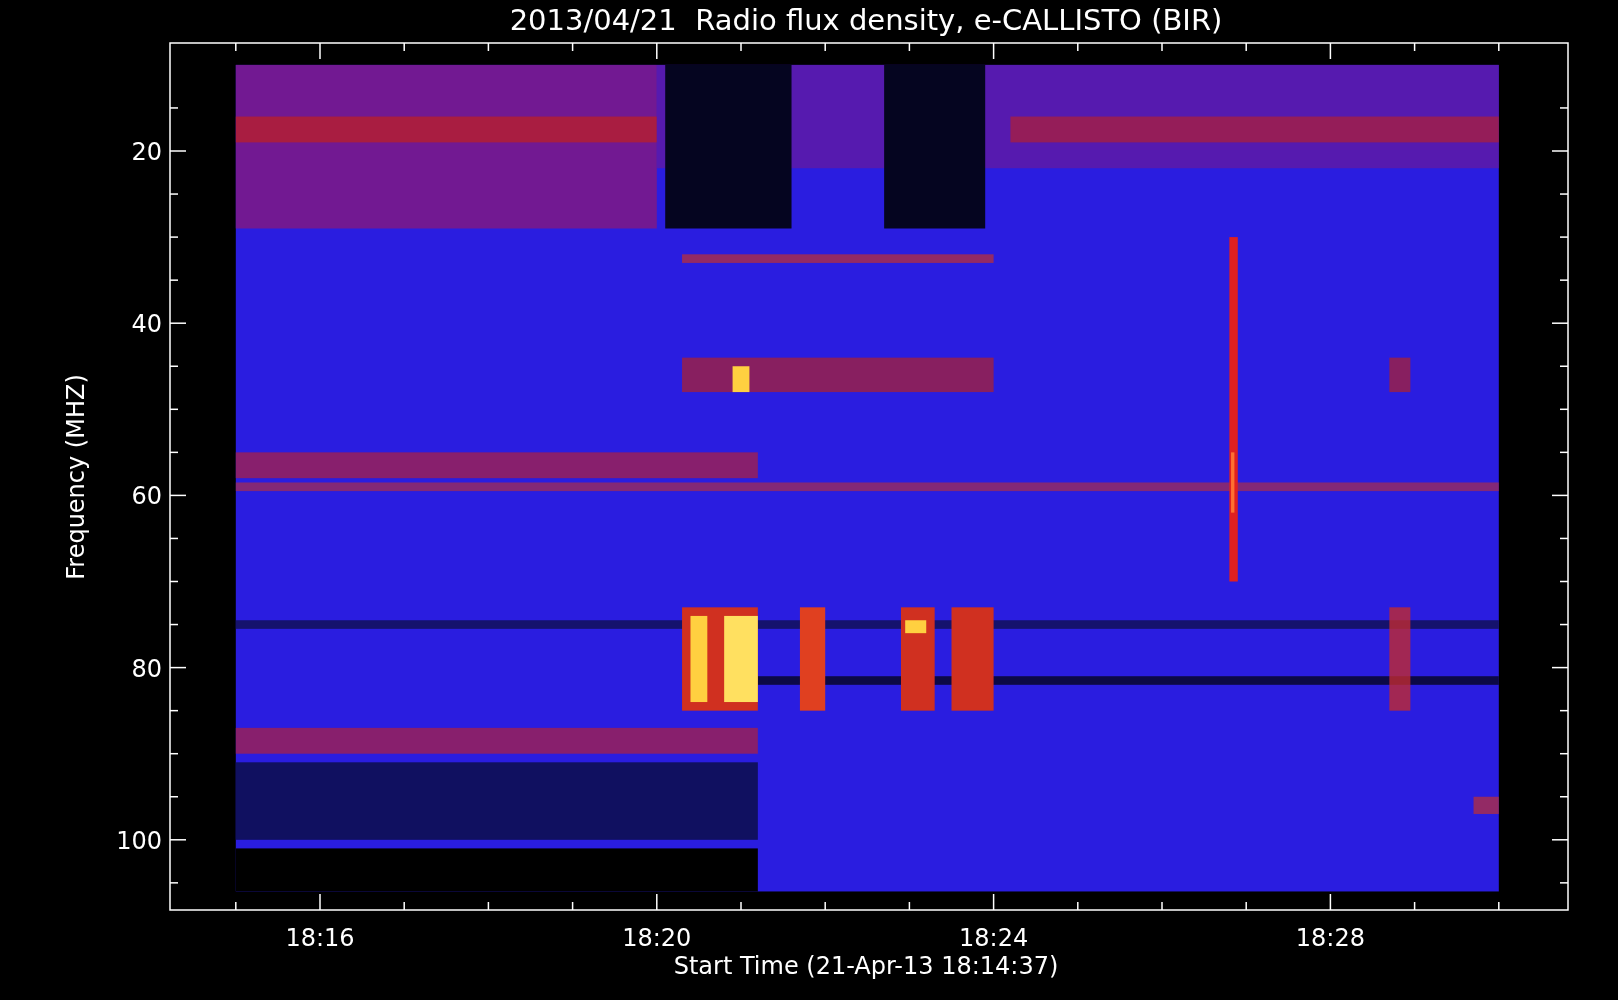 This screenshot has width=1618, height=1000. Describe the element at coordinates (146, 668) in the screenshot. I see `y-tick-label: 80` at that location.